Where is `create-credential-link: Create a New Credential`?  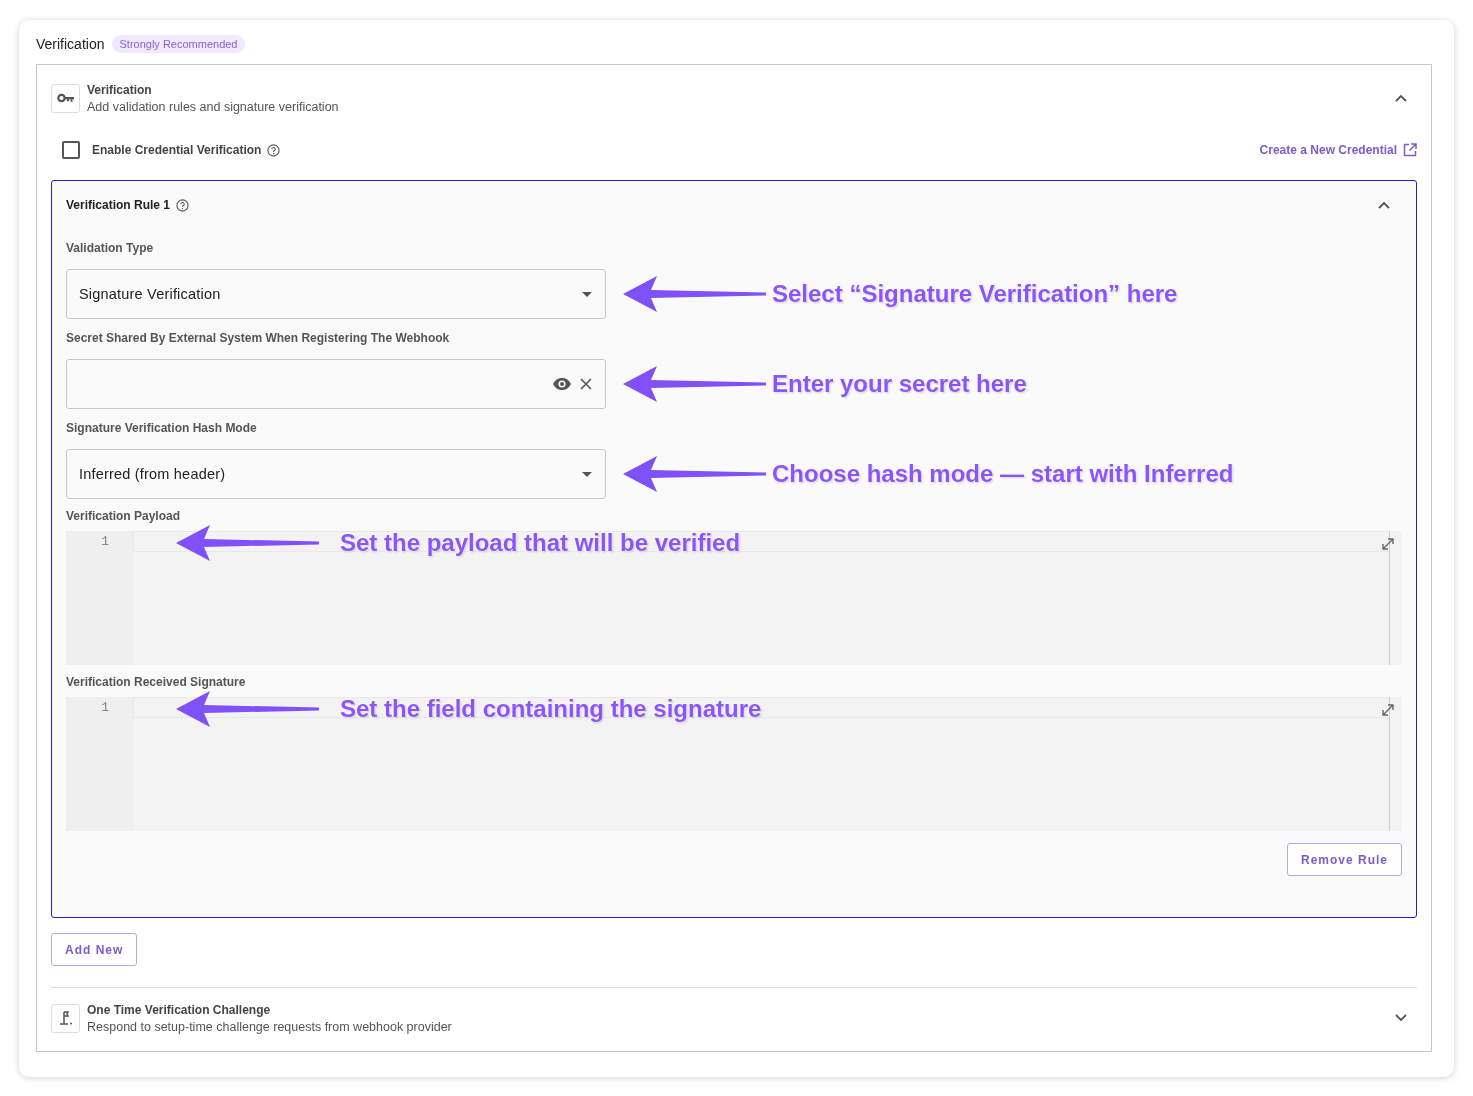
create-credential-link: Create a New Credential is located at coordinates (1328, 150).